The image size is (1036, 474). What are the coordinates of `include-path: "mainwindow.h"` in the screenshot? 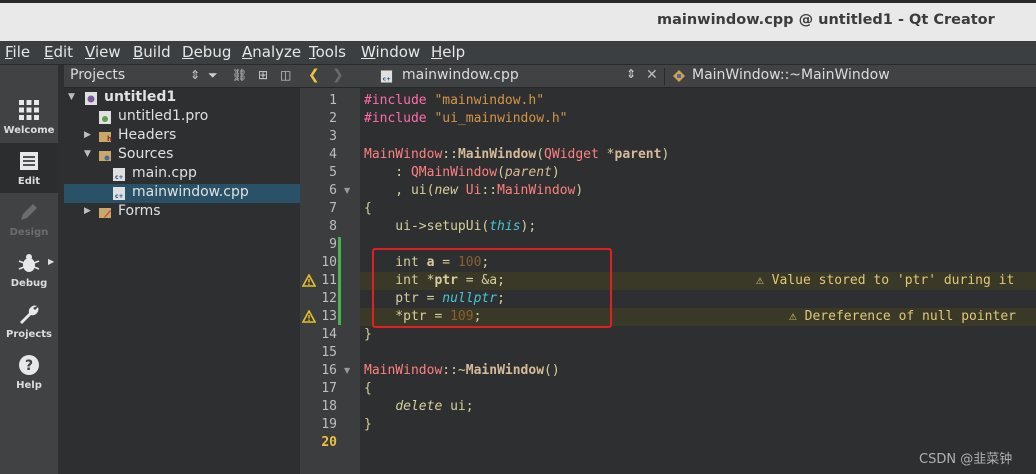 It's located at (489, 100).